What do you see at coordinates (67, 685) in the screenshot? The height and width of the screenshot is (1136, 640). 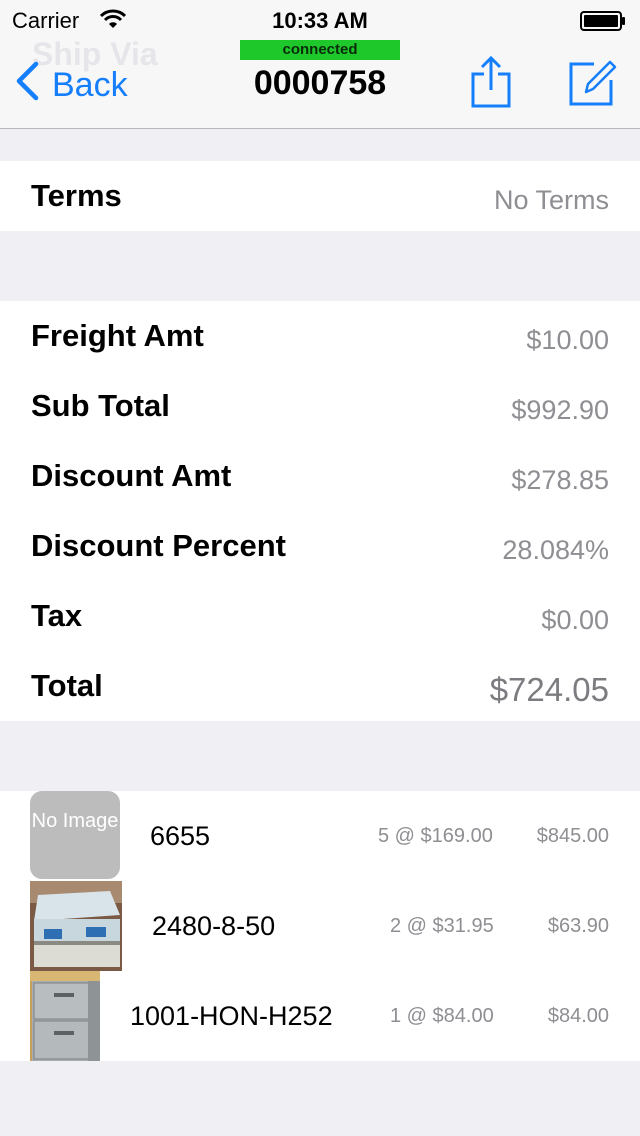 I see `total-label: Total` at bounding box center [67, 685].